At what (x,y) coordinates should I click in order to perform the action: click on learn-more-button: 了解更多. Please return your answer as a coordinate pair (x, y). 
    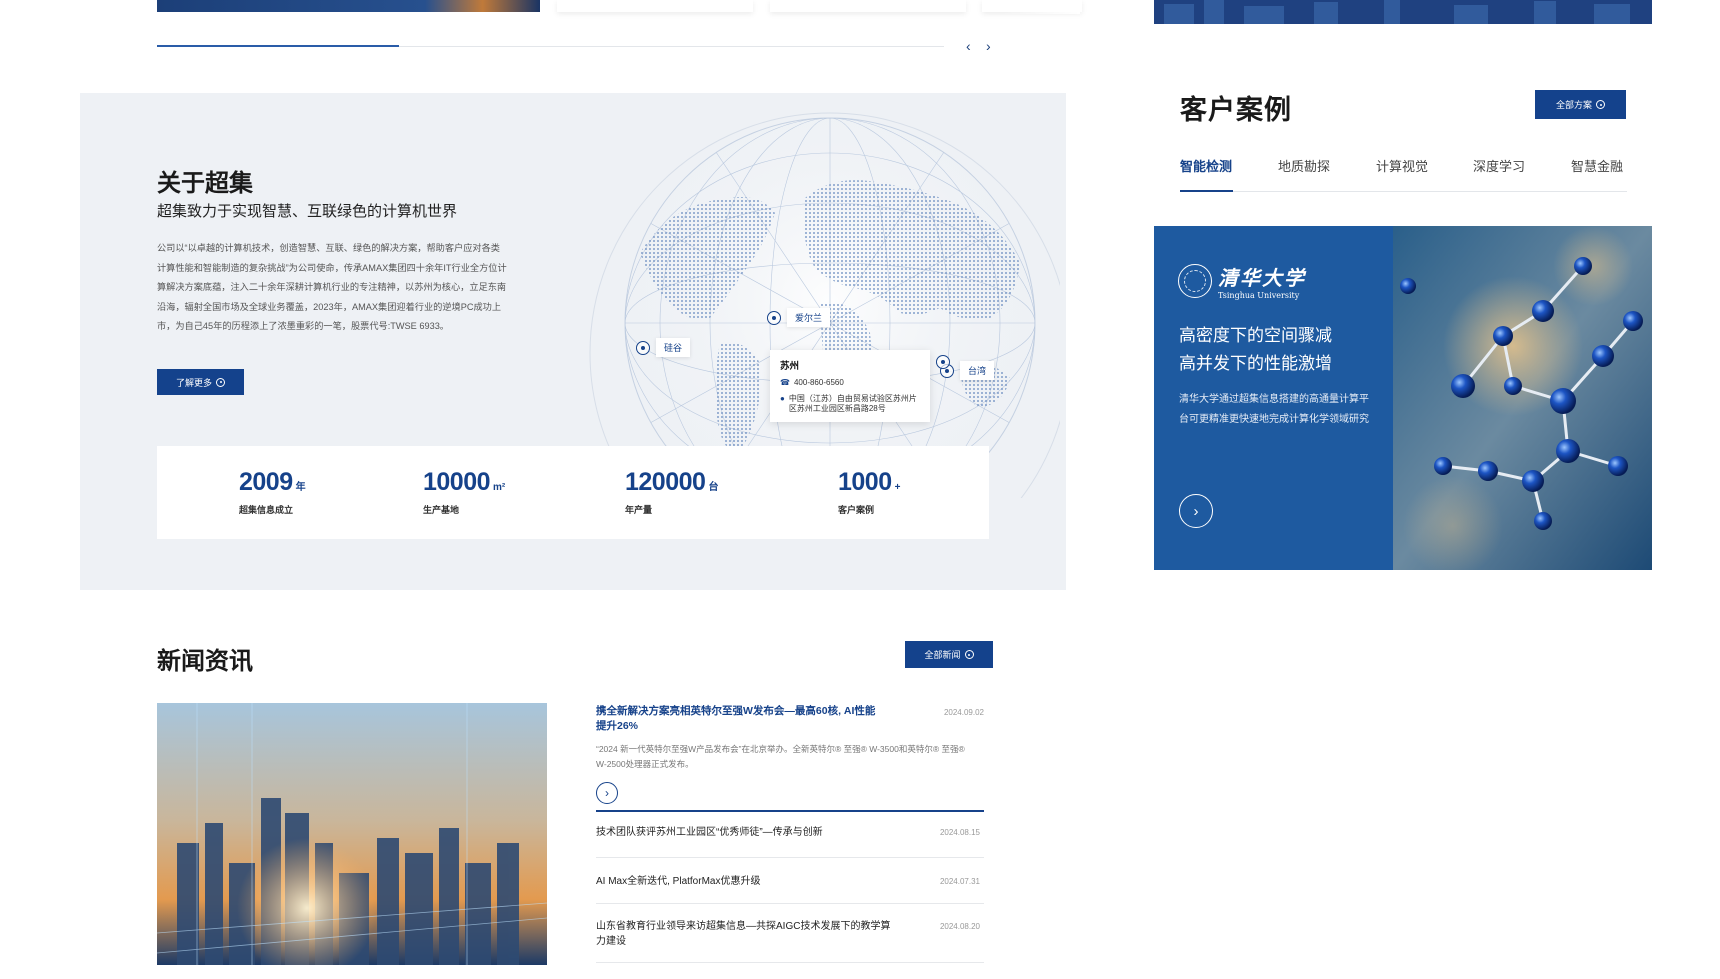
    Looking at the image, I should click on (200, 382).